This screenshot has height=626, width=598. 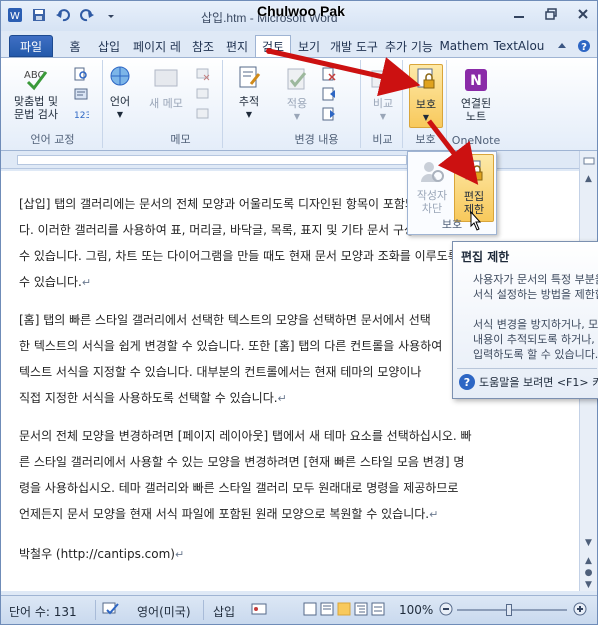 I want to click on group-memo: 새 메모 메모, so click(x=181, y=104).